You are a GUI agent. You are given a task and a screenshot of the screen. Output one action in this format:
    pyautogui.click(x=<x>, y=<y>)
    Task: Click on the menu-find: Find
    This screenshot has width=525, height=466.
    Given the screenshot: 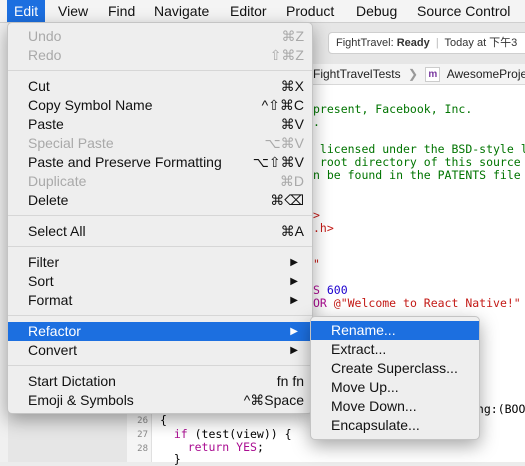 What is the action you would take?
    pyautogui.click(x=121, y=11)
    